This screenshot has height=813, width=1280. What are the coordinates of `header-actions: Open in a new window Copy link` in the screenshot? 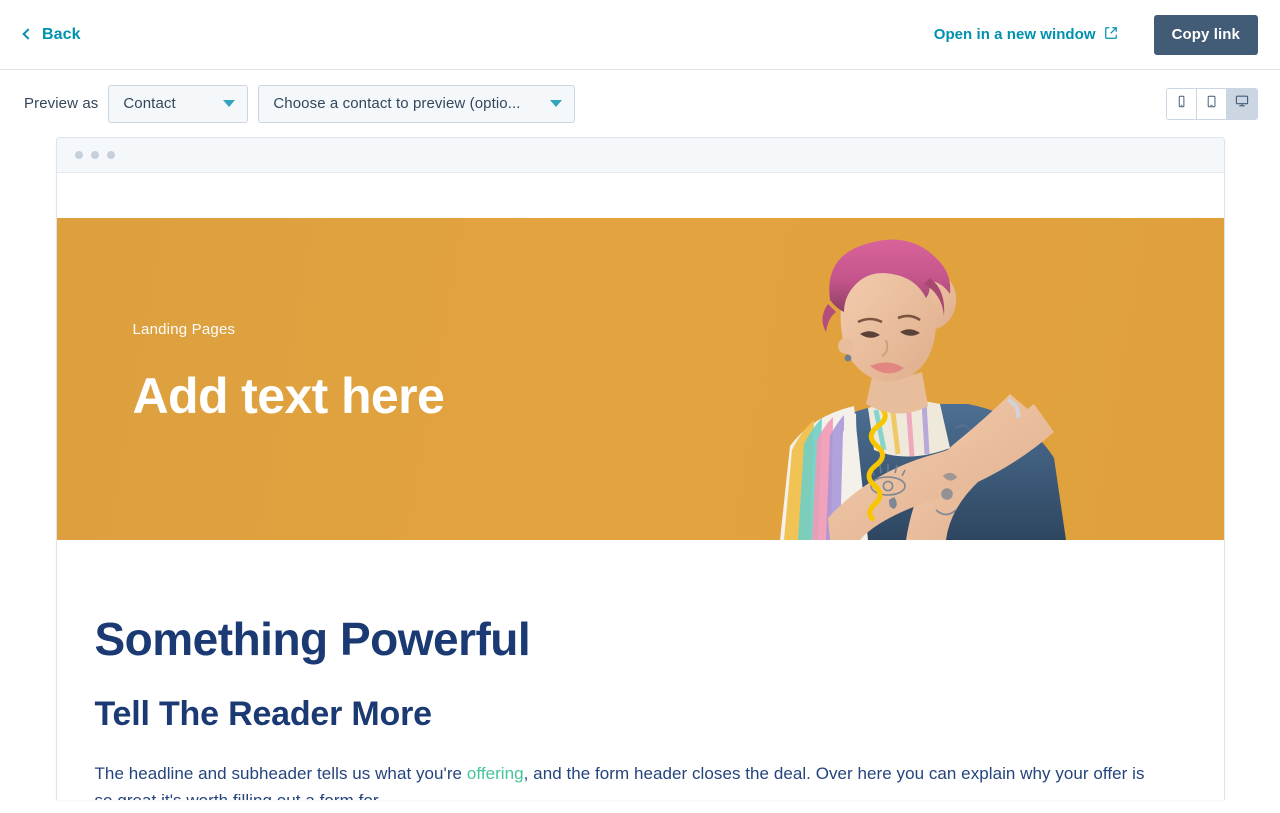 It's located at (1096, 34).